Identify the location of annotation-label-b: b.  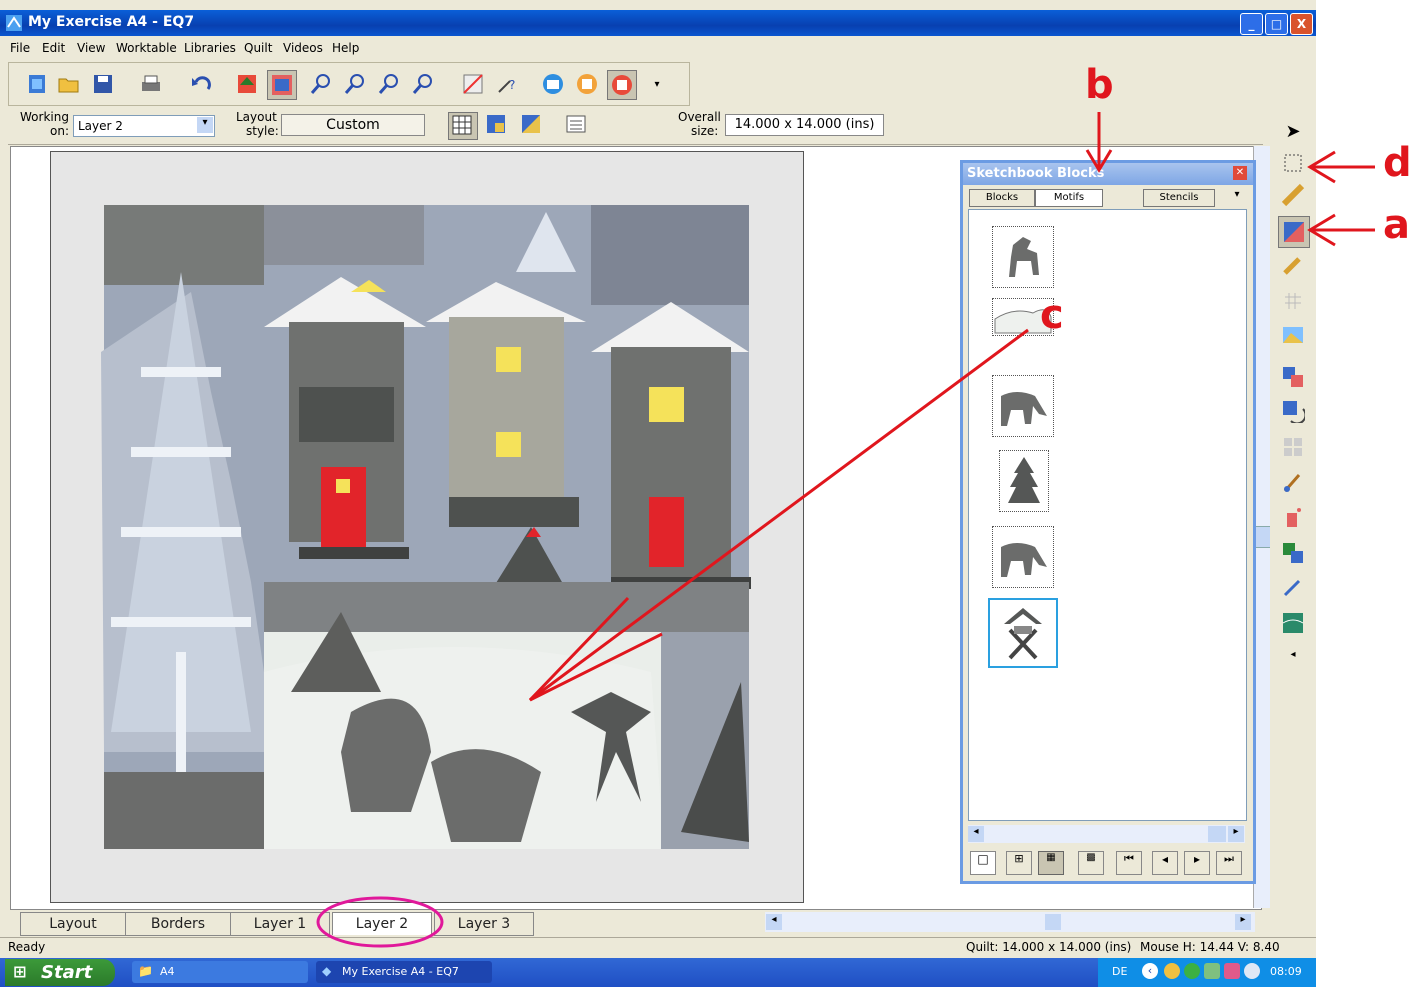
(1099, 85).